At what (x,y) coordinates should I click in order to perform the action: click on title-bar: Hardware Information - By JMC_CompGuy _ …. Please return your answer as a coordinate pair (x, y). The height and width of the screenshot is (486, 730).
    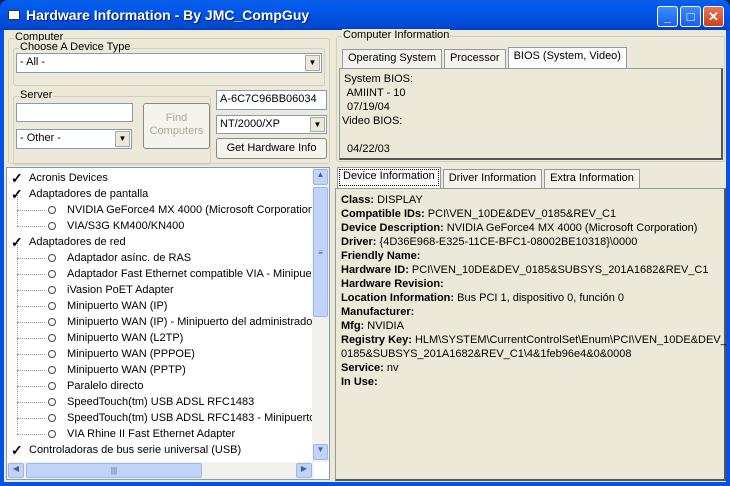
    Looking at the image, I should click on (365, 15).